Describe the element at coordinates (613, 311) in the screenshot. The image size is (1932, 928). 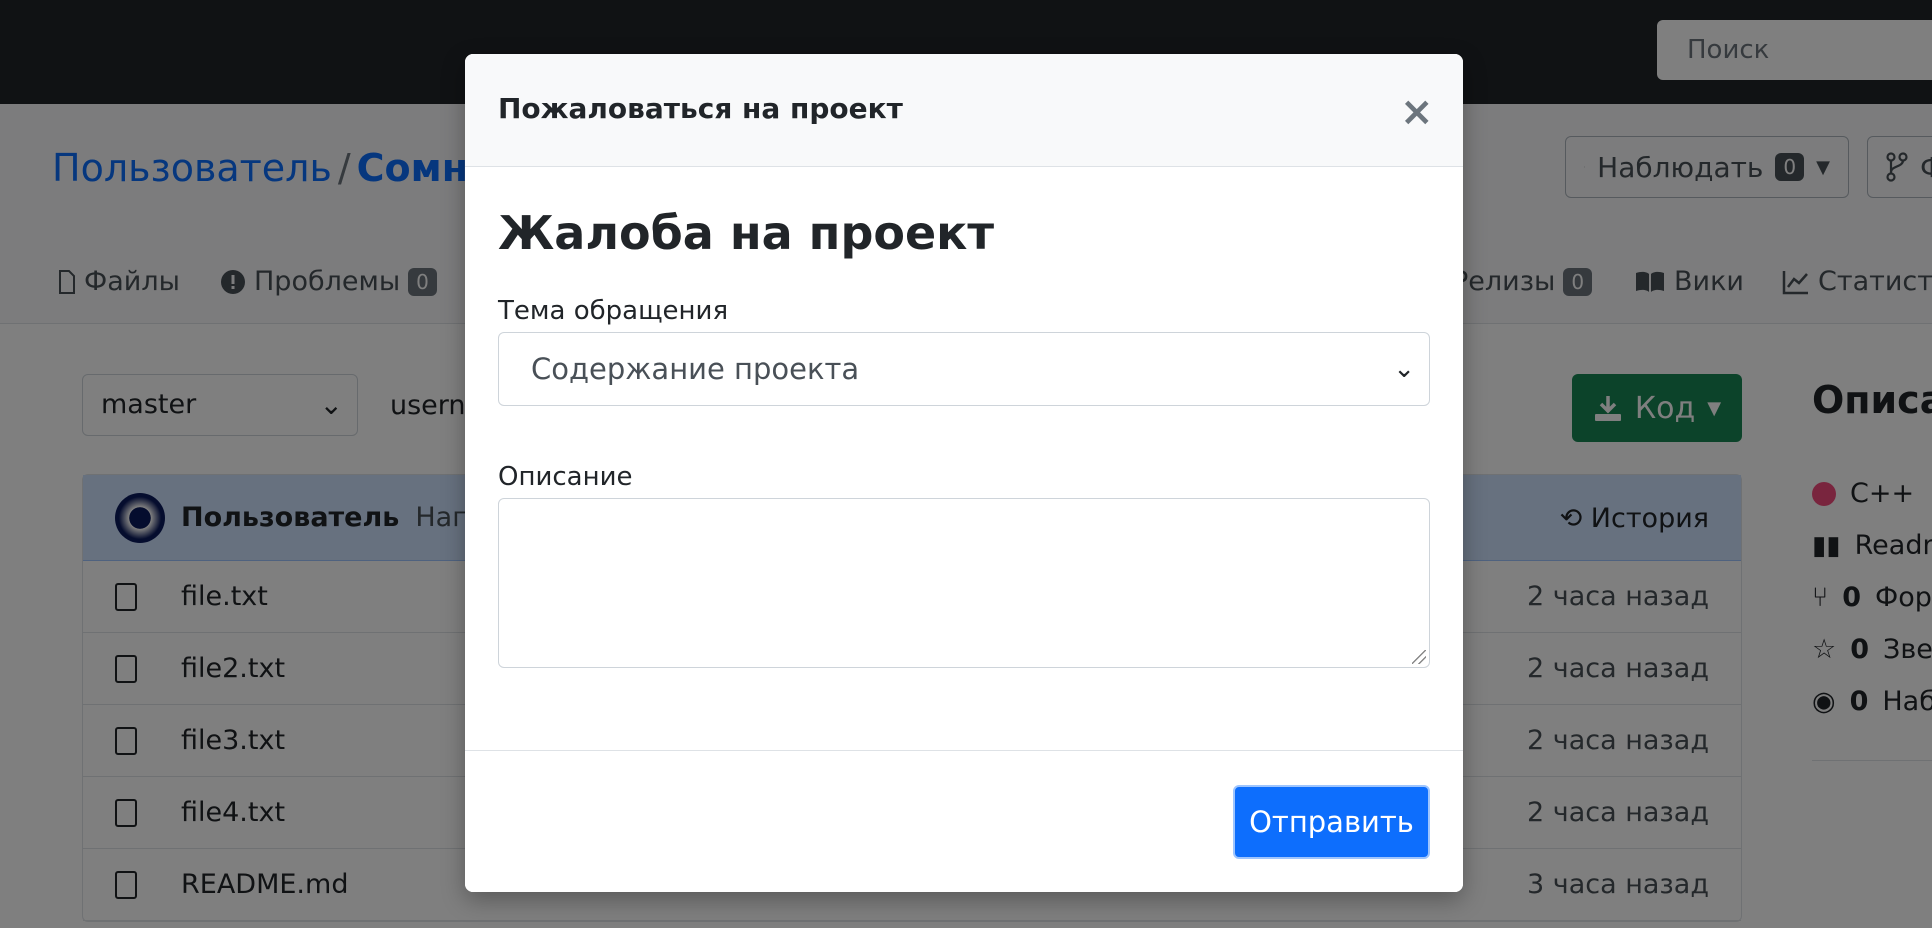
I see `topic-label: Тема обращения` at that location.